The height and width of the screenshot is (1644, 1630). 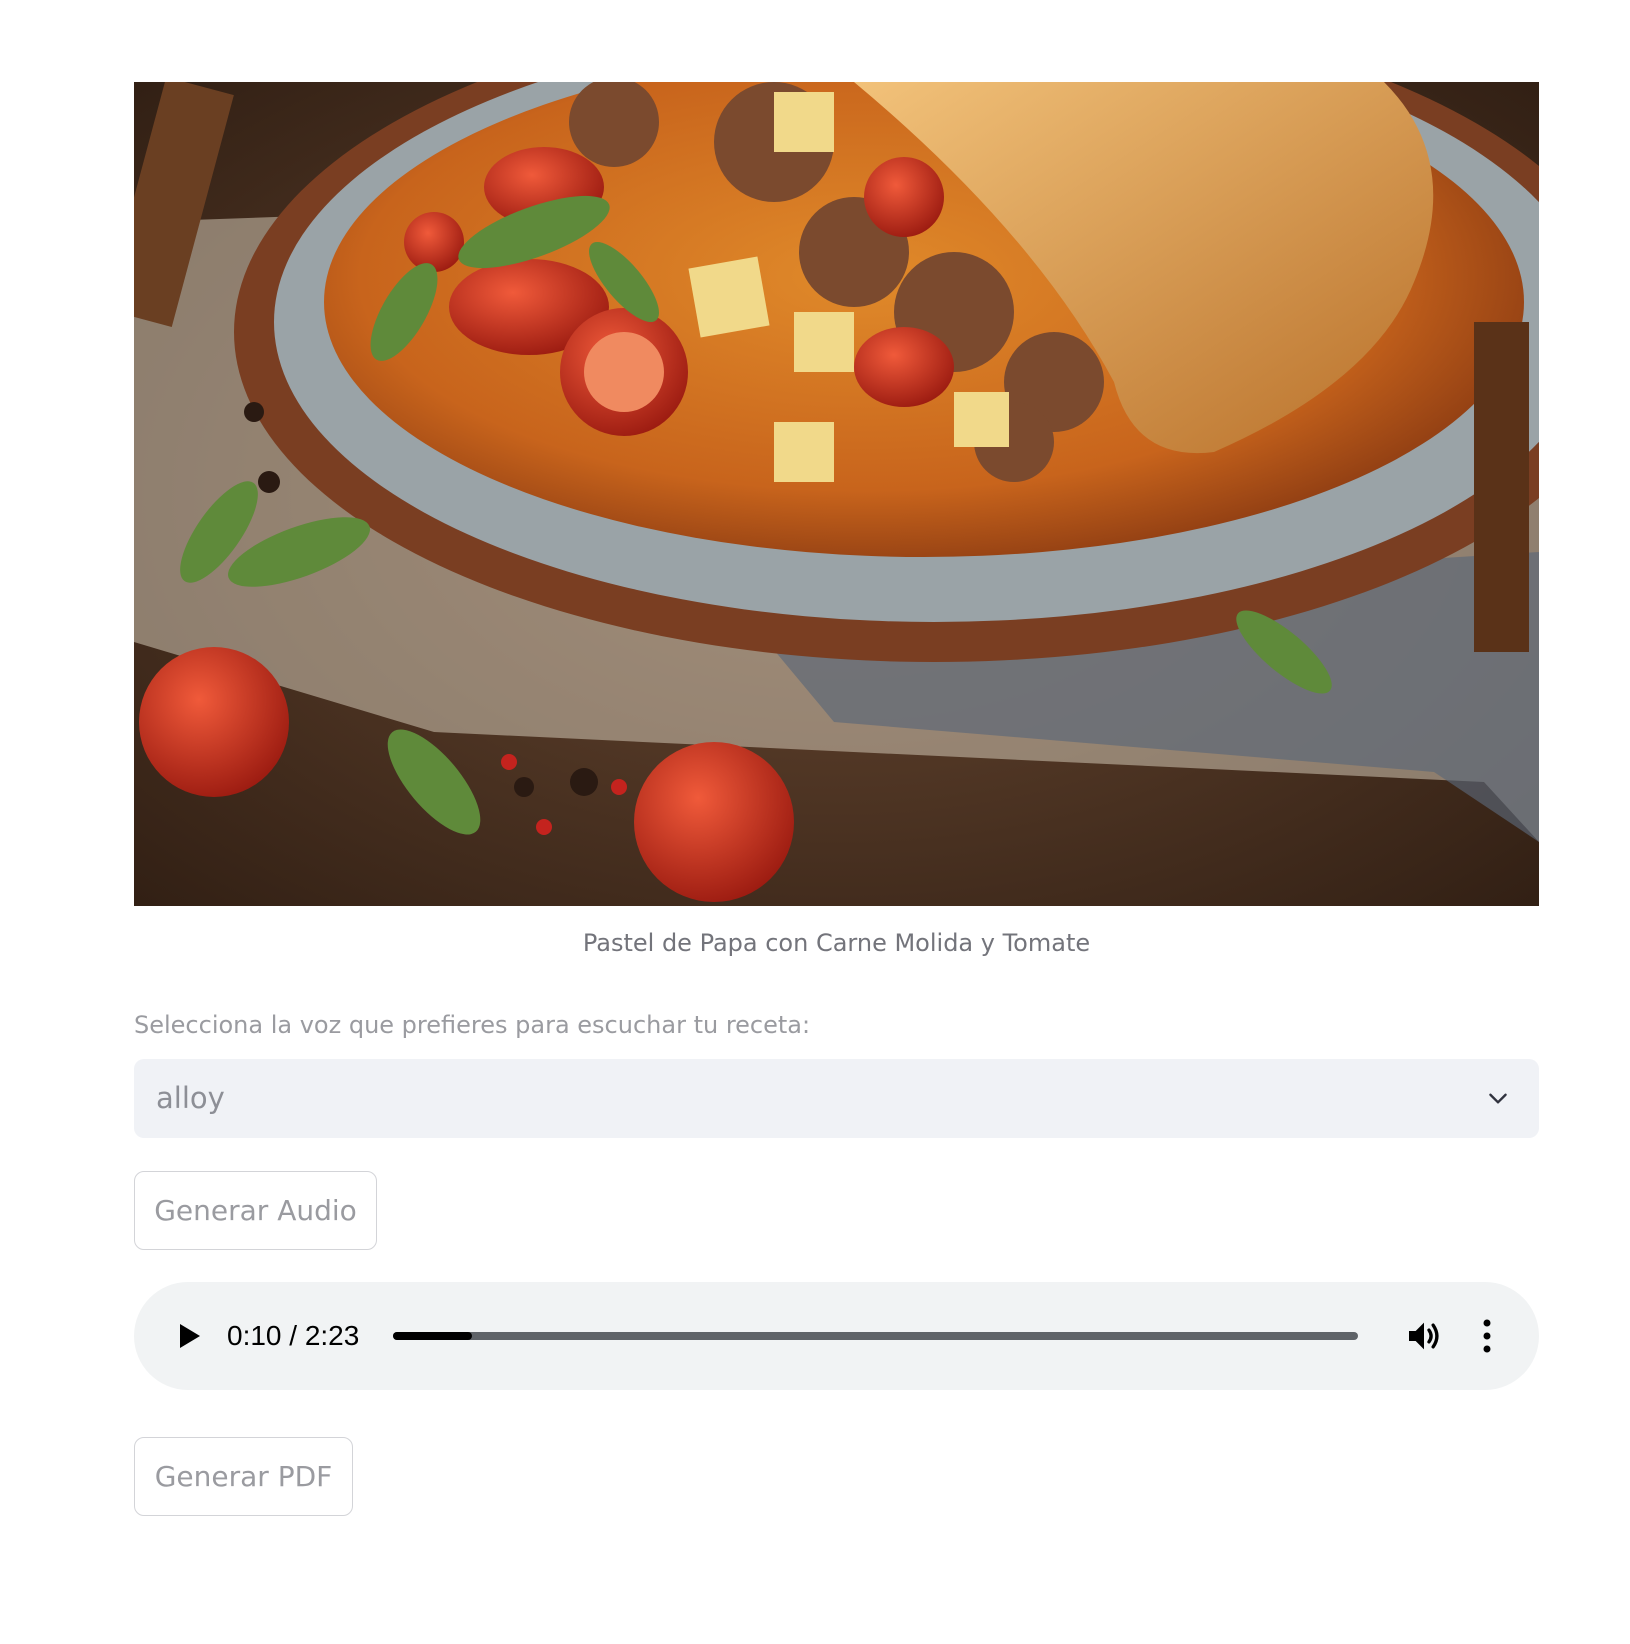 What do you see at coordinates (255, 1210) in the screenshot?
I see `generate-audio-button: Generar Audio` at bounding box center [255, 1210].